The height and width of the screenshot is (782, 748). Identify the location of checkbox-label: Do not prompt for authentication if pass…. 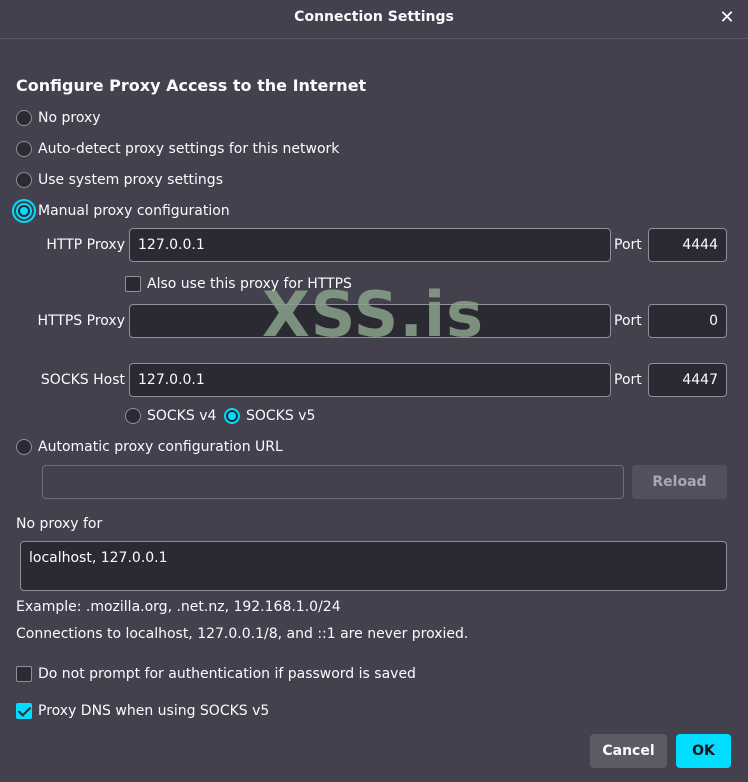
(227, 674).